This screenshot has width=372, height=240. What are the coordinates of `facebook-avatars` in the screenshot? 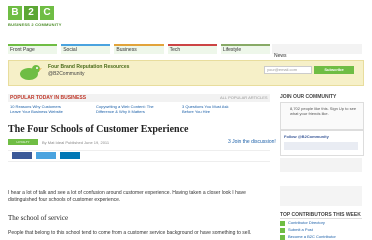 It's located at (321, 146).